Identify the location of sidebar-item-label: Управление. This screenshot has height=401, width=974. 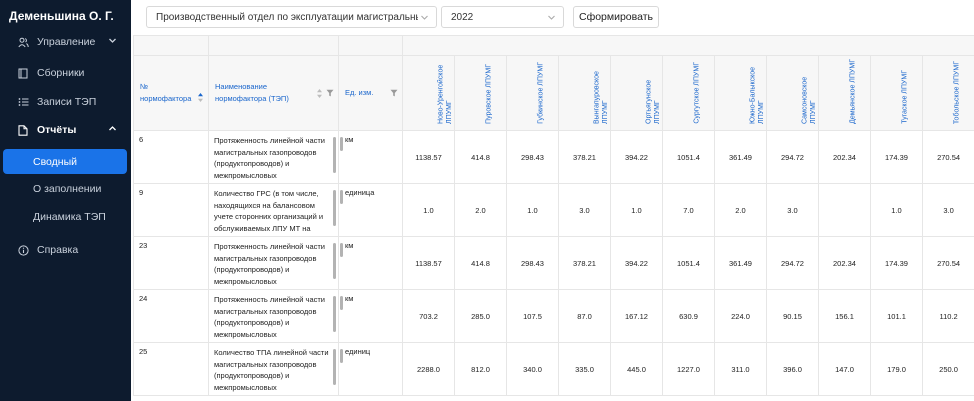
(66, 42).